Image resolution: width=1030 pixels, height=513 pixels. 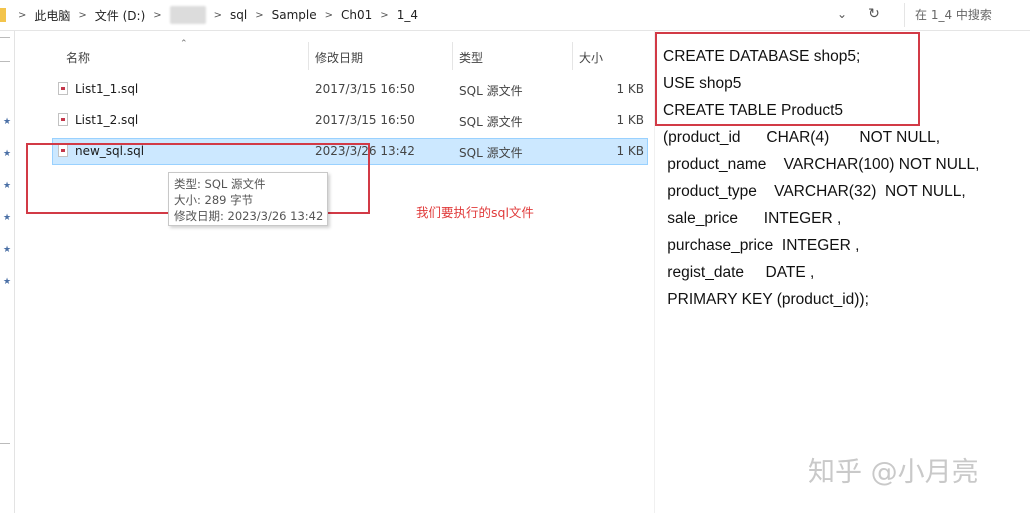 I want to click on navigation-pane: ★ ★ ★ ★ ★ ★, so click(x=7, y=272).